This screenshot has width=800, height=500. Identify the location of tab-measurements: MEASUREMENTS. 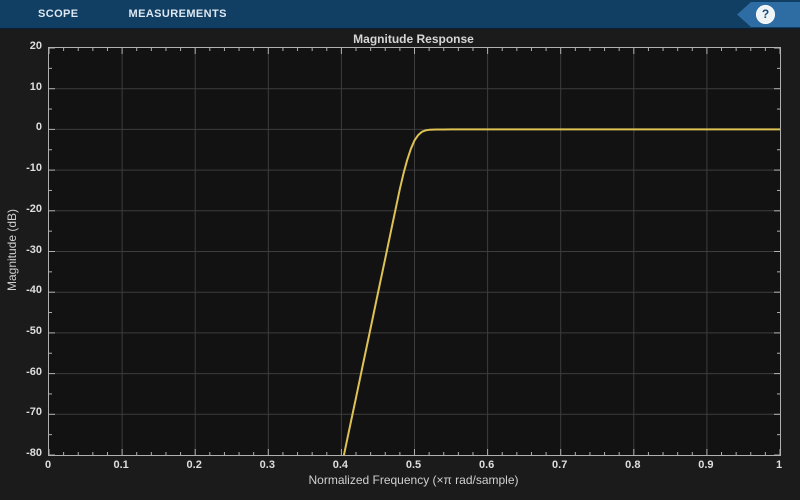
(178, 14).